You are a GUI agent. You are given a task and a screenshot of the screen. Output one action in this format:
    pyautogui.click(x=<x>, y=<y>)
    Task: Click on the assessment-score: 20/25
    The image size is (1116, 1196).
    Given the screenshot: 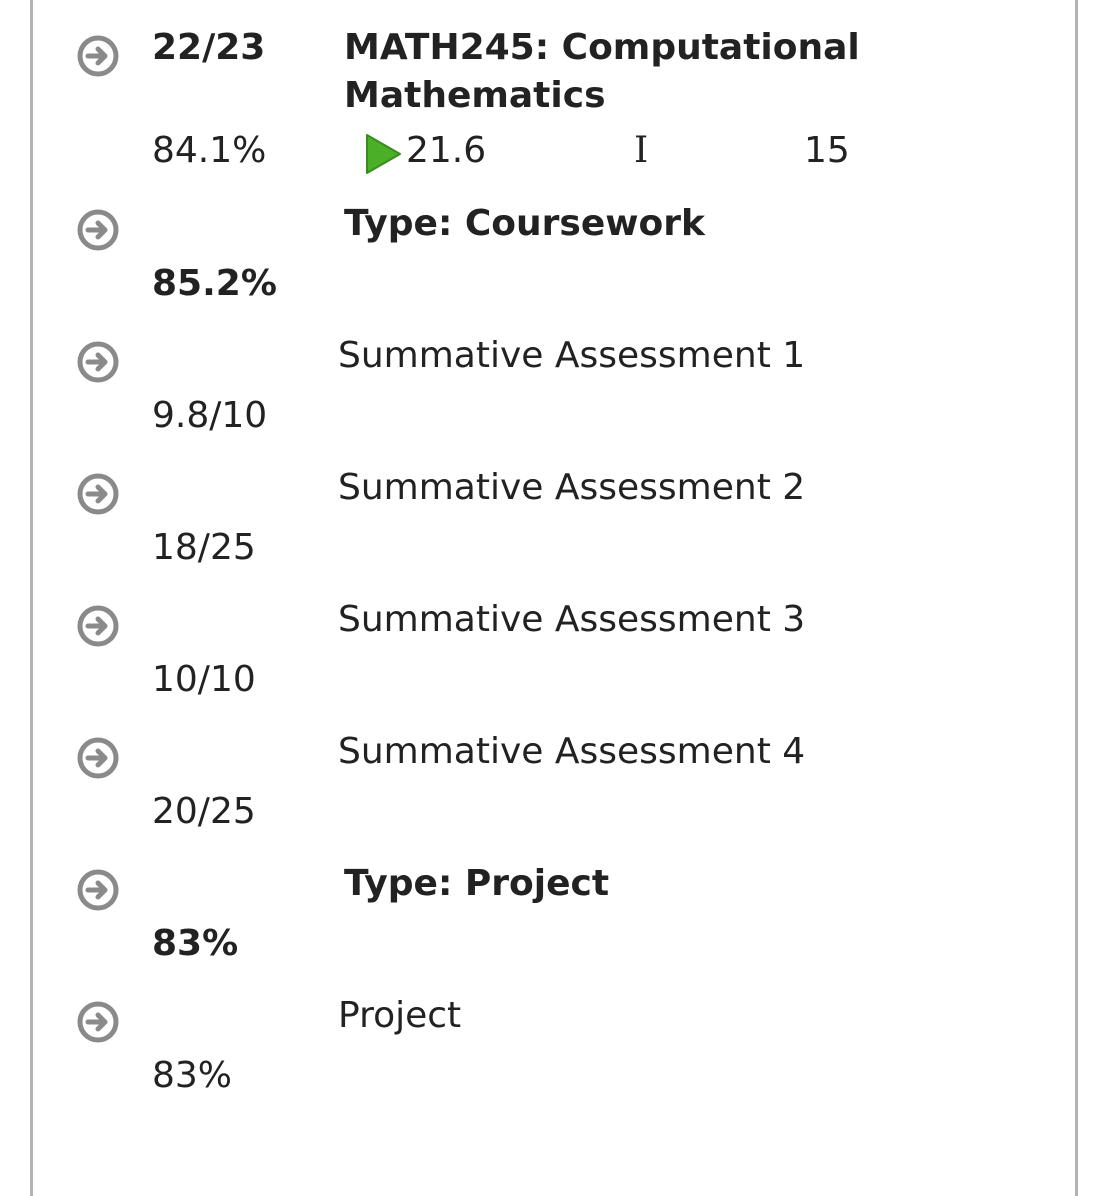 What is the action you would take?
    pyautogui.click(x=204, y=811)
    